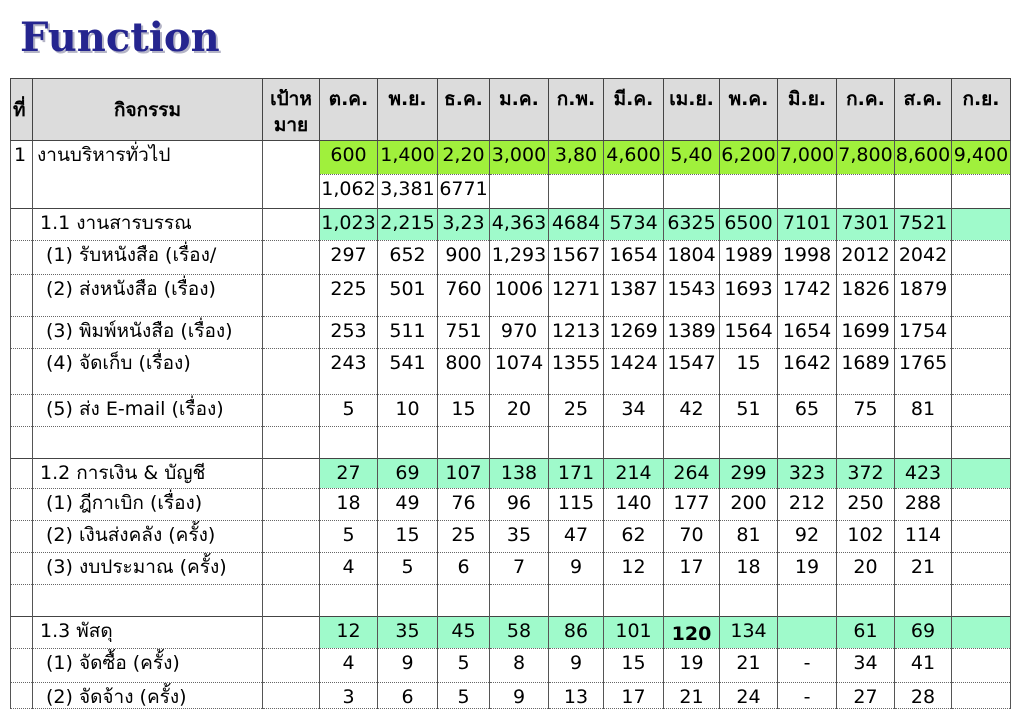 The width and height of the screenshot is (1023, 709). I want to click on month-value-cell: 6500, so click(748, 224).